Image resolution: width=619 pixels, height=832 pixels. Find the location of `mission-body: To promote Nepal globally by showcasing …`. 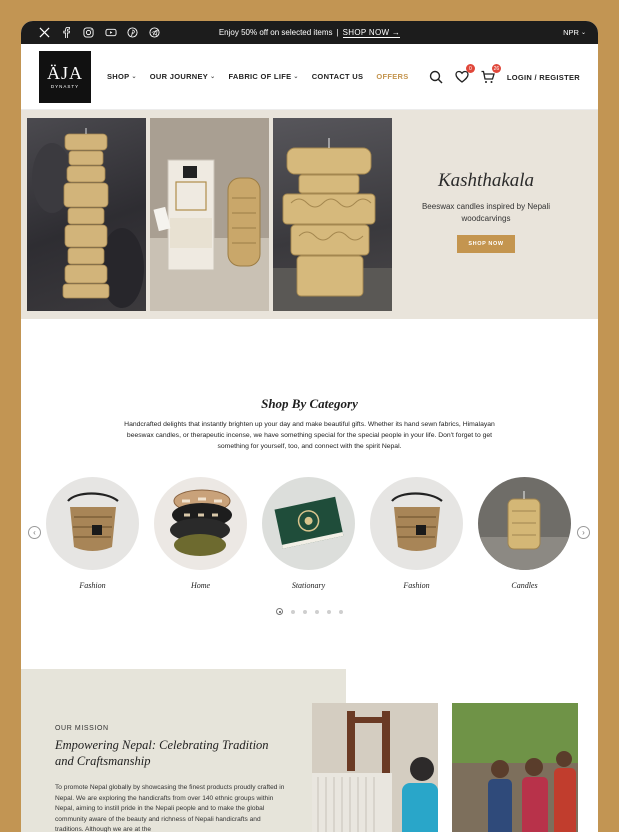

mission-body: To promote Nepal globally by showcasing … is located at coordinates (170, 808).